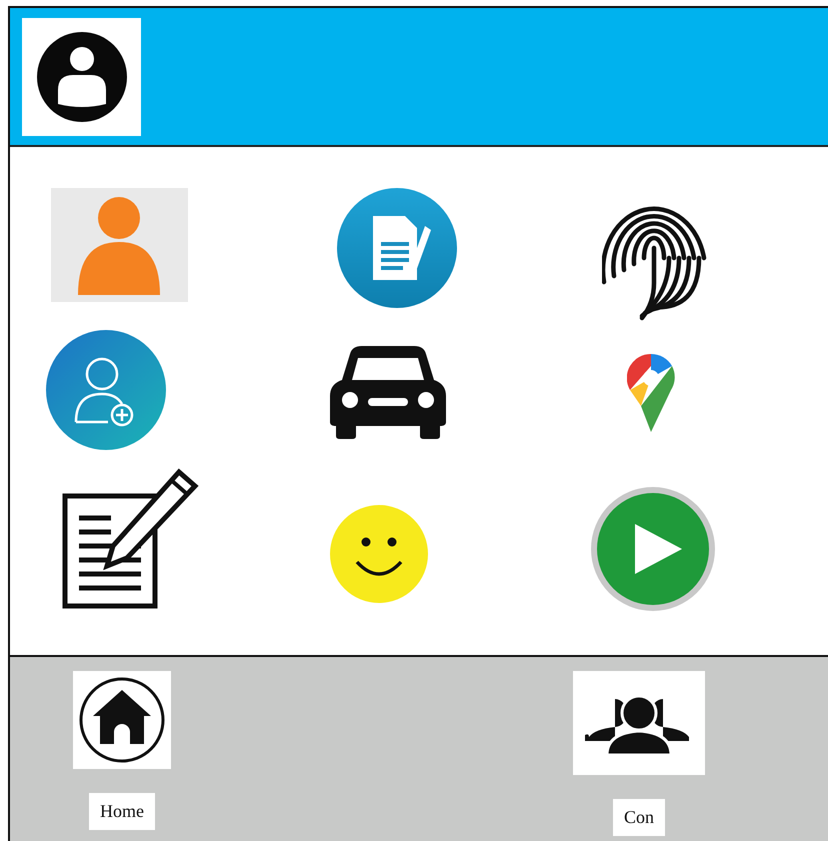 This screenshot has width=828, height=841. I want to click on user-avatar-icon, so click(81, 77).